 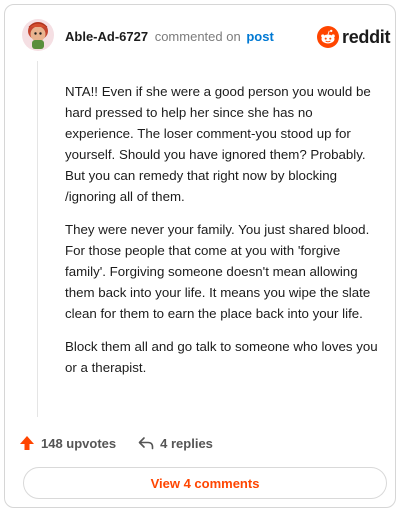 What do you see at coordinates (205, 483) in the screenshot?
I see `view-comments-button: View 4 comments` at bounding box center [205, 483].